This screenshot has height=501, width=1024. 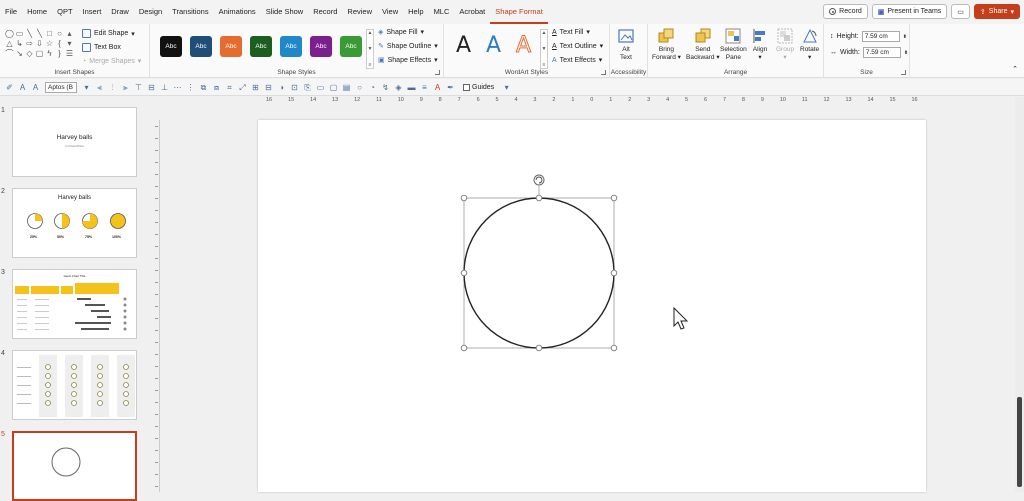 I want to click on bring-forward-button: Bring Forward ▾, so click(x=666, y=45).